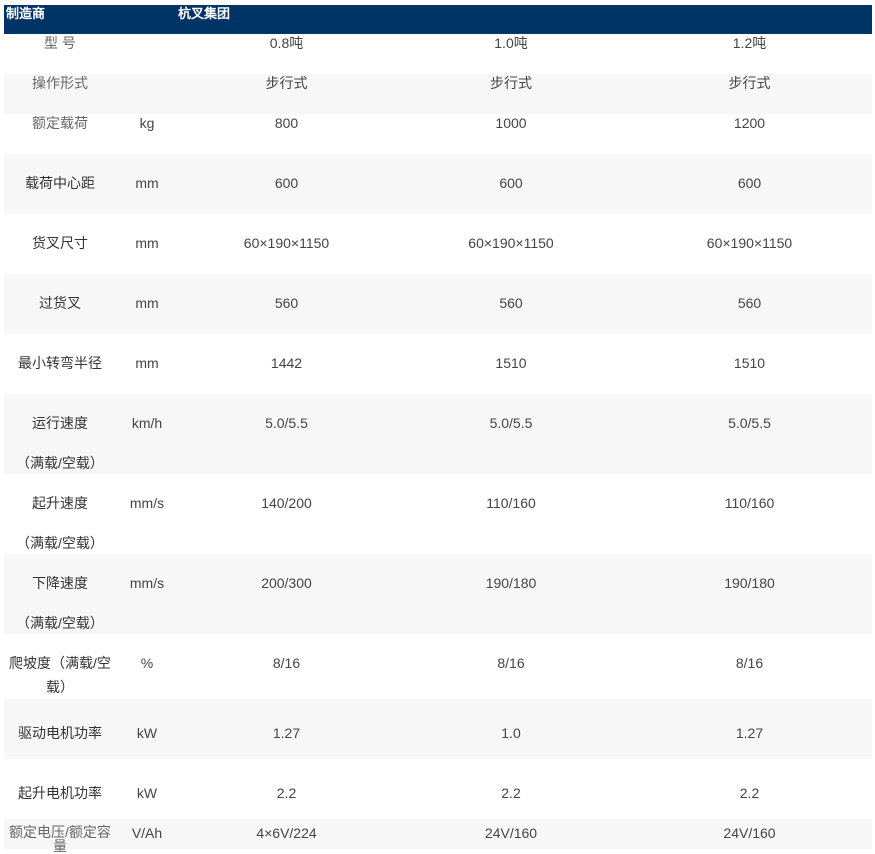 This screenshot has width=875, height=854. What do you see at coordinates (749, 663) in the screenshot?
I see `spec-value-1-2t: 8/16` at bounding box center [749, 663].